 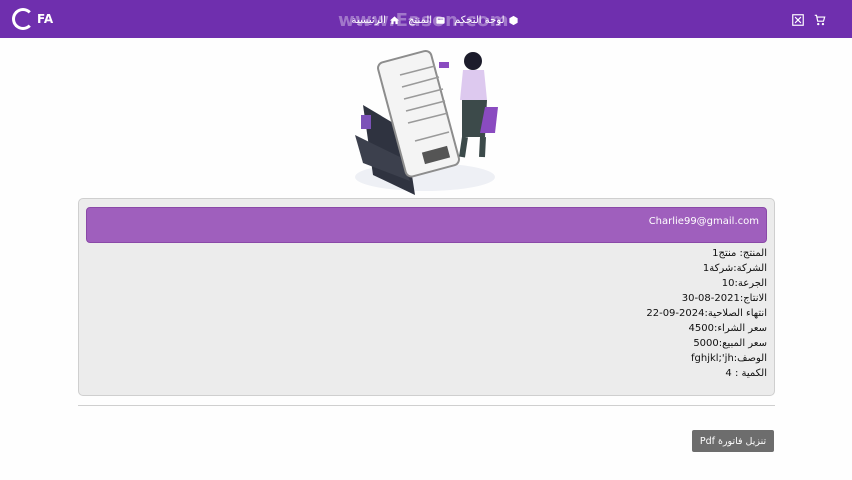 I want to click on detail-company: الشركة:شركة1, so click(x=734, y=268).